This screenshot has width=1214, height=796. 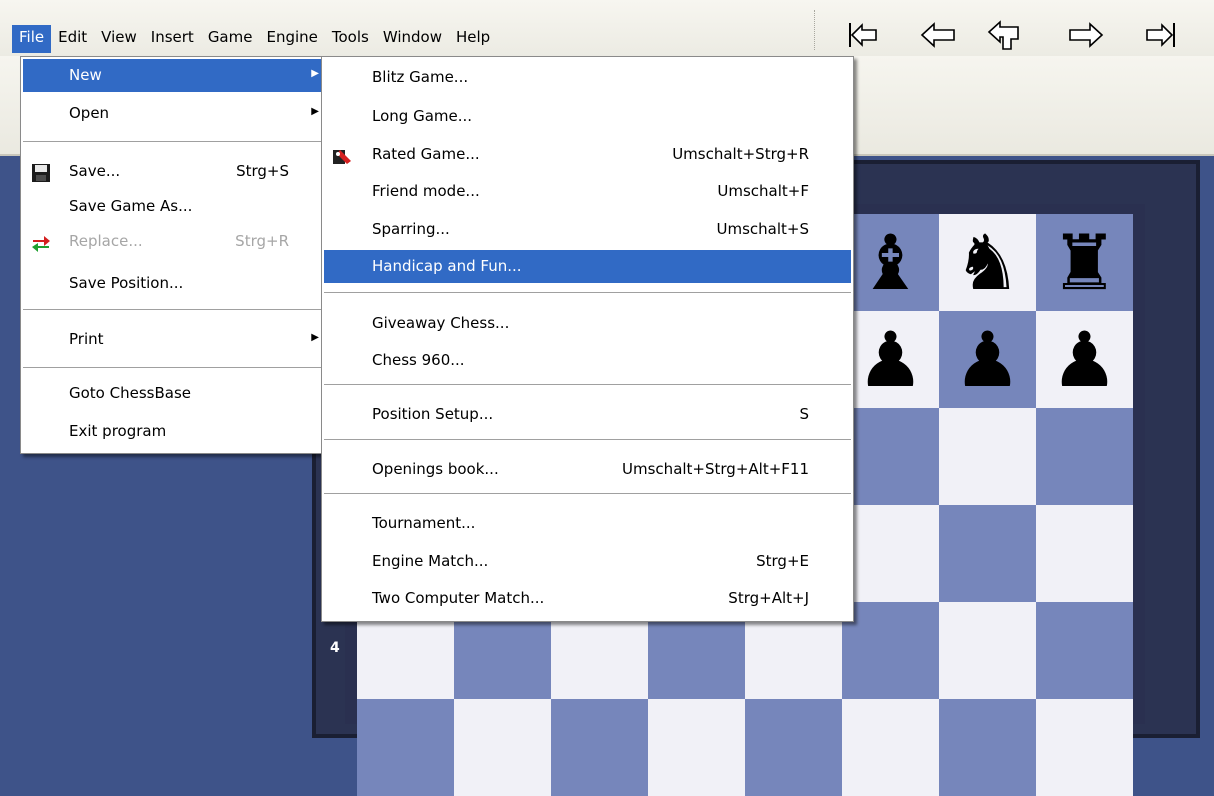 What do you see at coordinates (350, 39) in the screenshot?
I see `menu-tools: Tools` at bounding box center [350, 39].